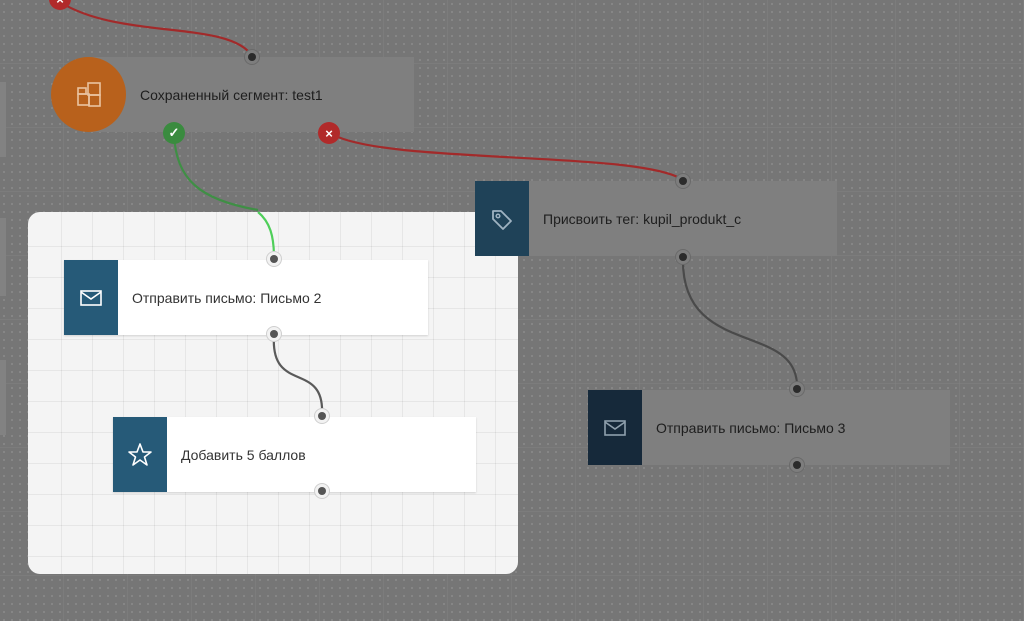 This screenshot has width=1024, height=621. What do you see at coordinates (215, 172) in the screenshot?
I see `link-segment-yes-to-email2-dim` at bounding box center [215, 172].